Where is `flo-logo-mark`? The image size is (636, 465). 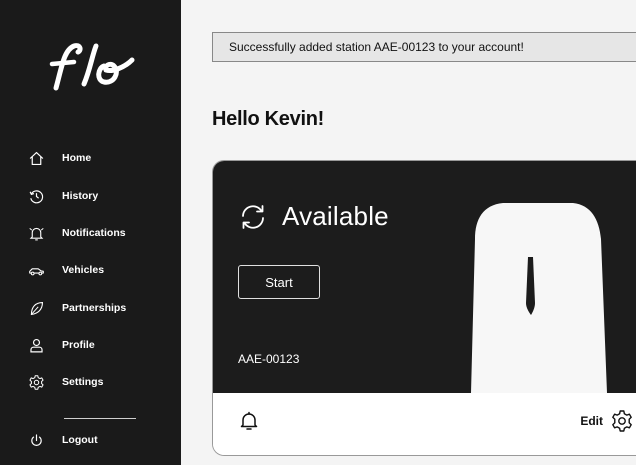 flo-logo-mark is located at coordinates (92, 67).